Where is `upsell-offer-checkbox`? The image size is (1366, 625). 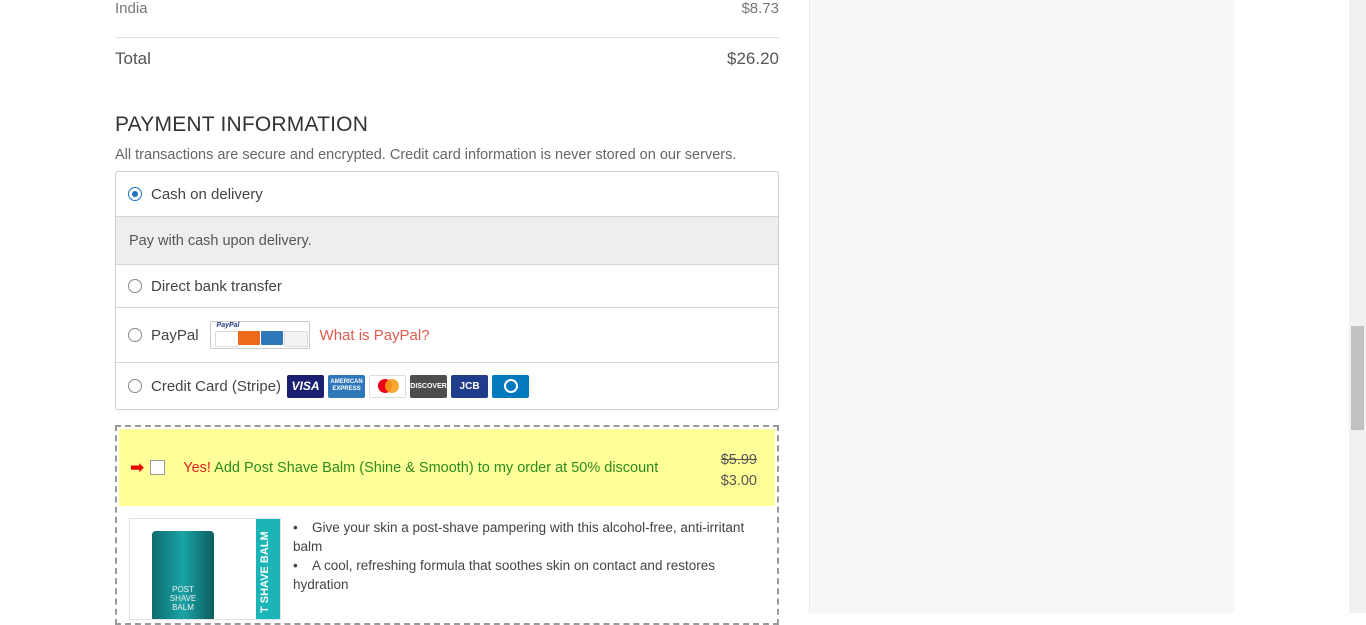
upsell-offer-checkbox is located at coordinates (158, 467).